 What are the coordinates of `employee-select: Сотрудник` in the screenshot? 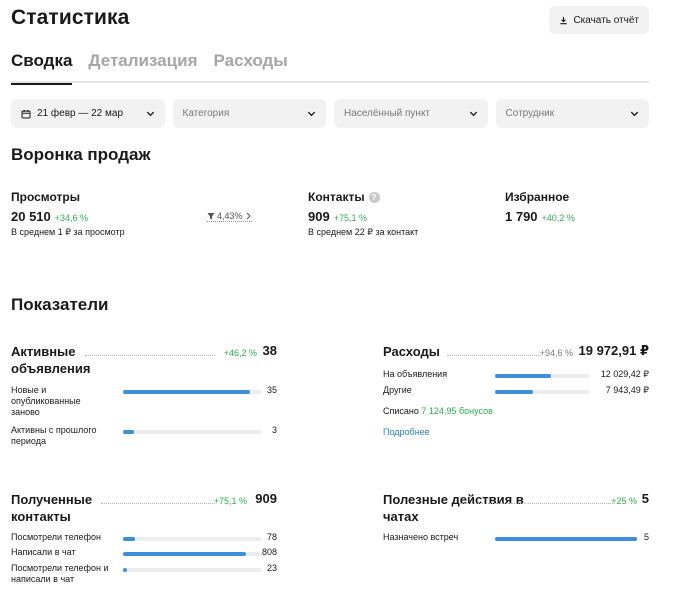 It's located at (572, 113).